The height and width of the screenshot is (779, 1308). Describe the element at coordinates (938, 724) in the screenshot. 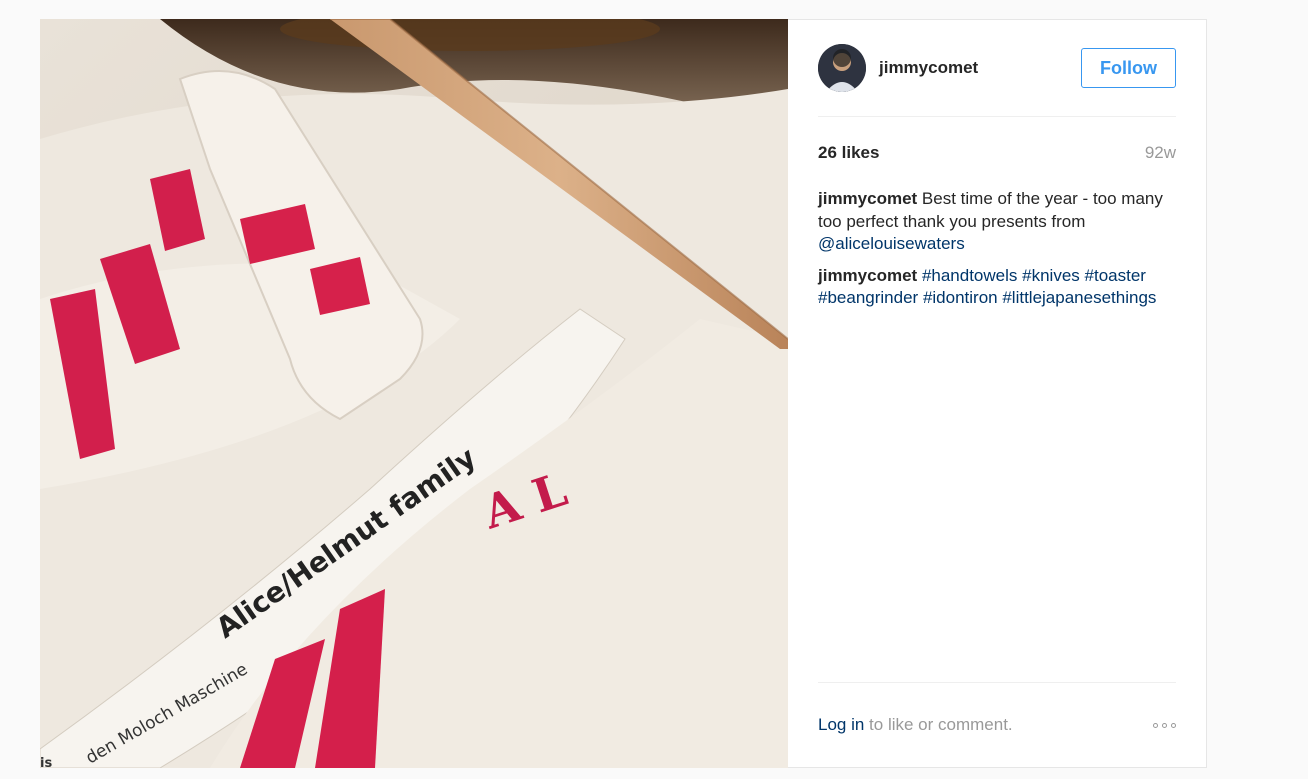

I see `login-prompt-text: to like or comment.` at that location.